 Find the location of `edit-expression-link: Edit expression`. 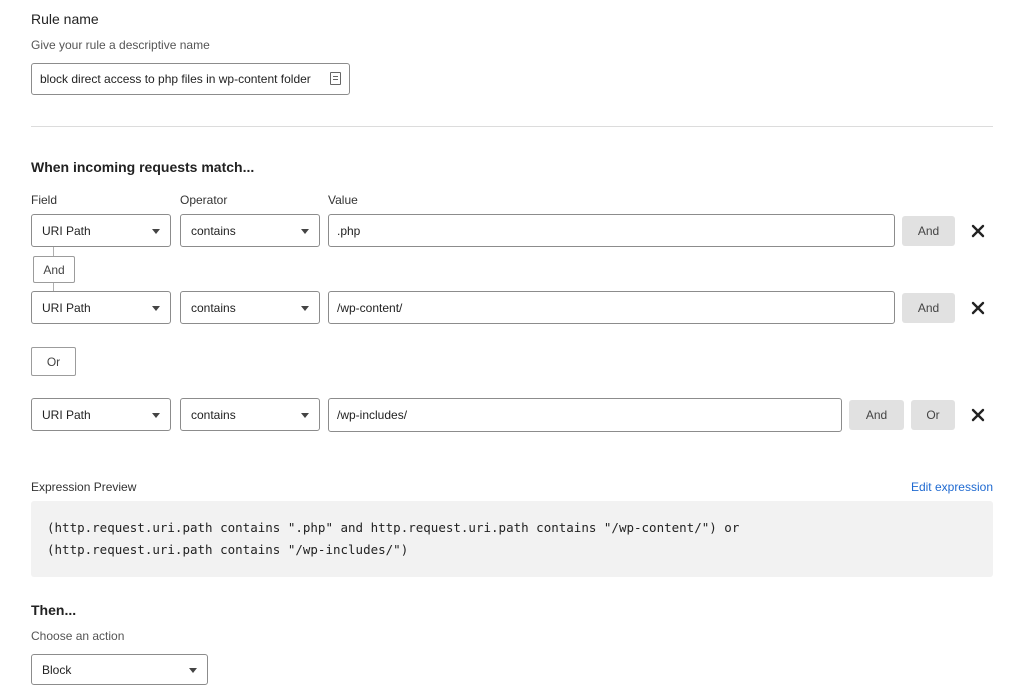

edit-expression-link: Edit expression is located at coordinates (952, 487).